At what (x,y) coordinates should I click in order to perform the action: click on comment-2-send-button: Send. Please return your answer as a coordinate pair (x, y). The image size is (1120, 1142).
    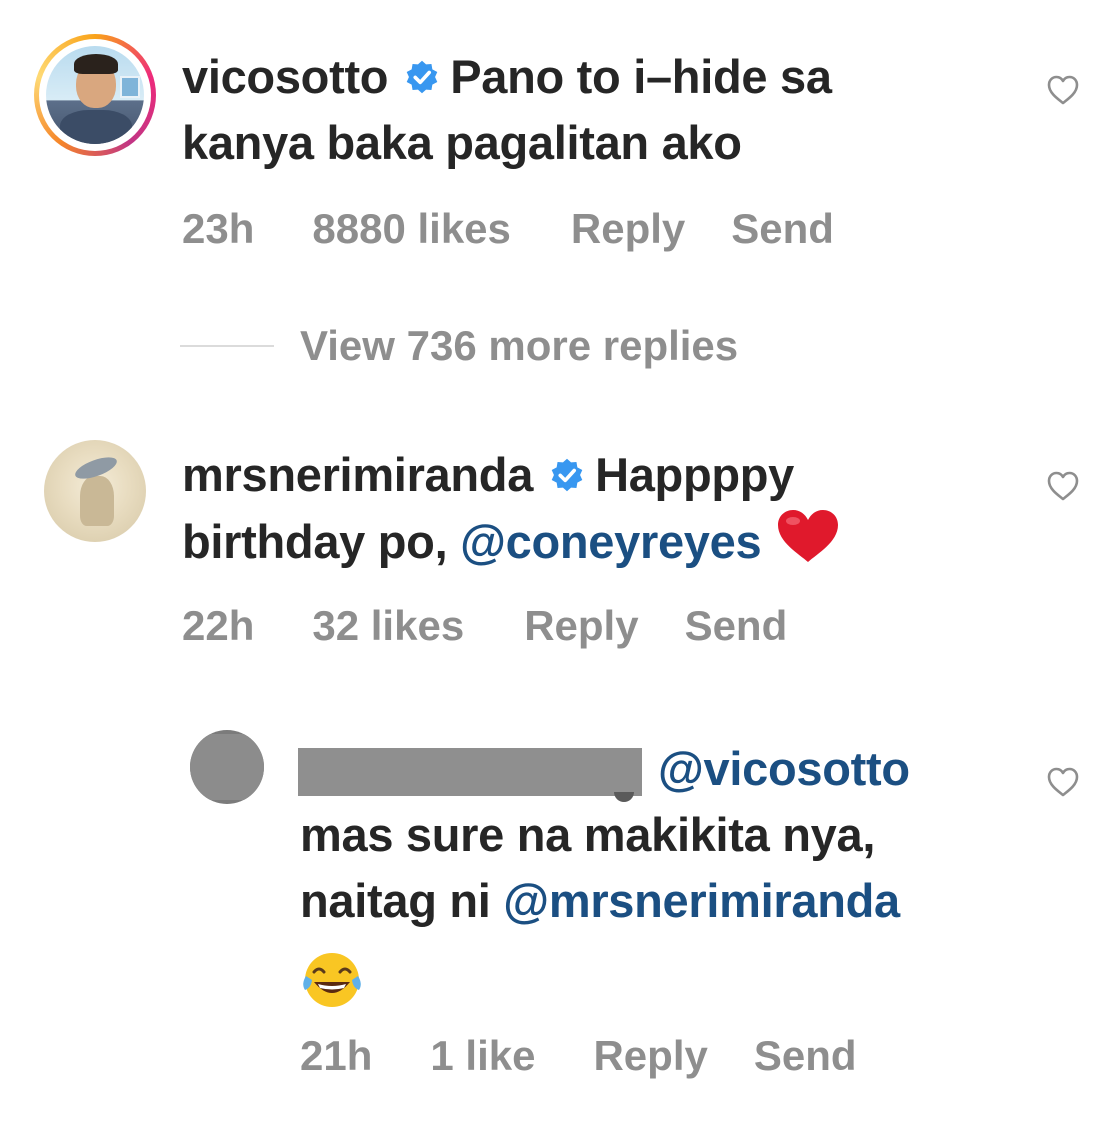
    Looking at the image, I should click on (736, 626).